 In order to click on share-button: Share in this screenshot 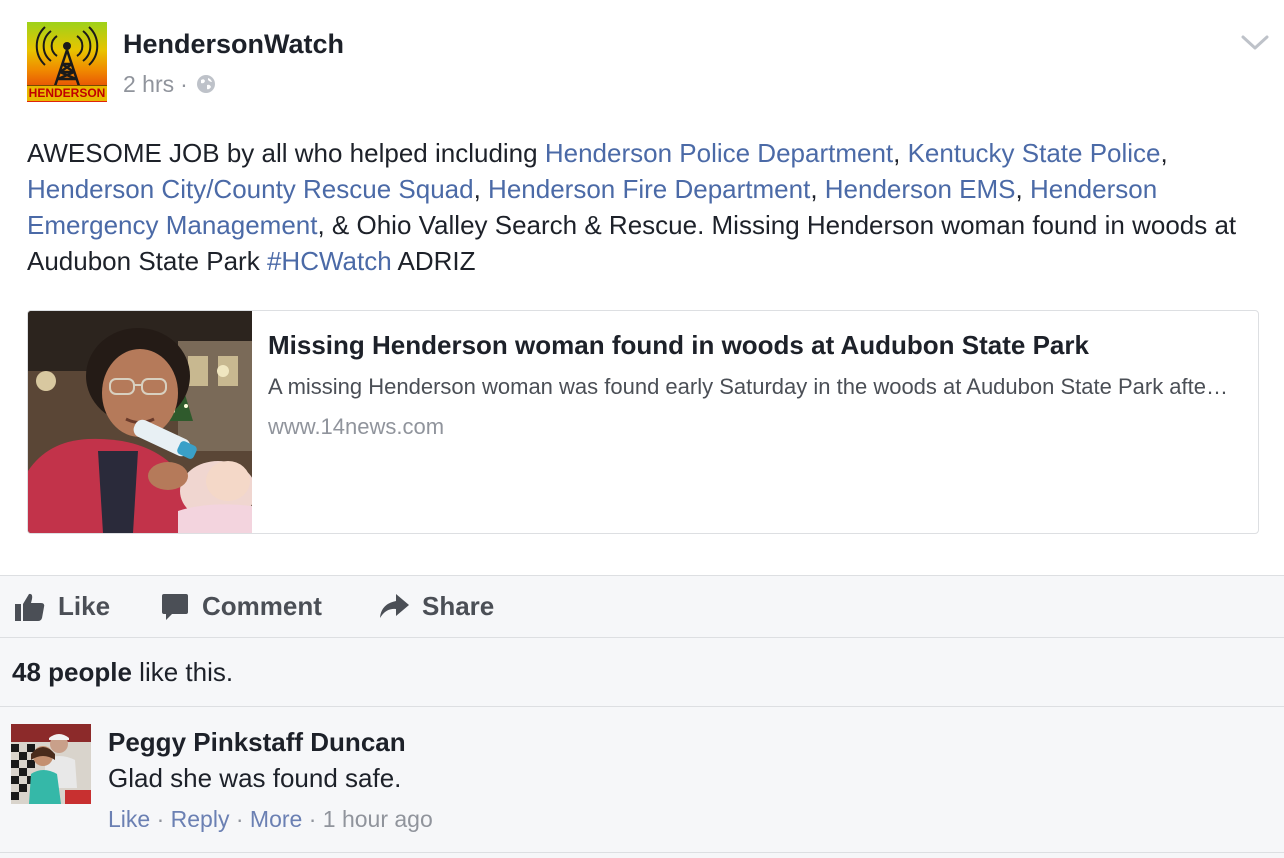, I will do `click(436, 606)`.